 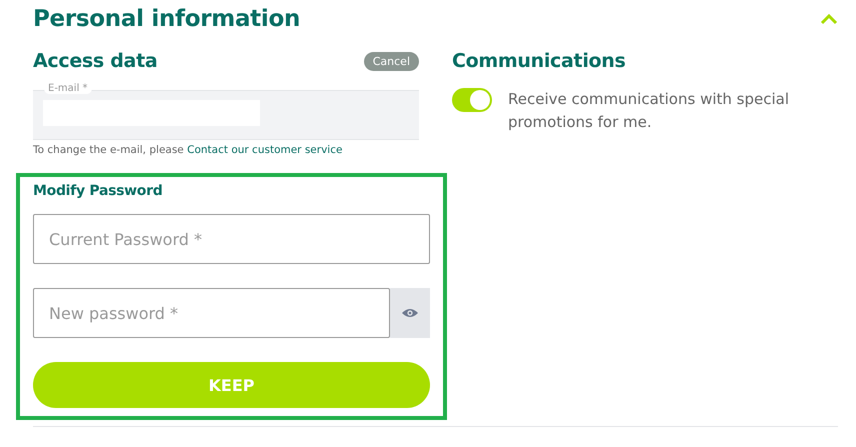 I want to click on cancel-button: Cancel, so click(x=391, y=61).